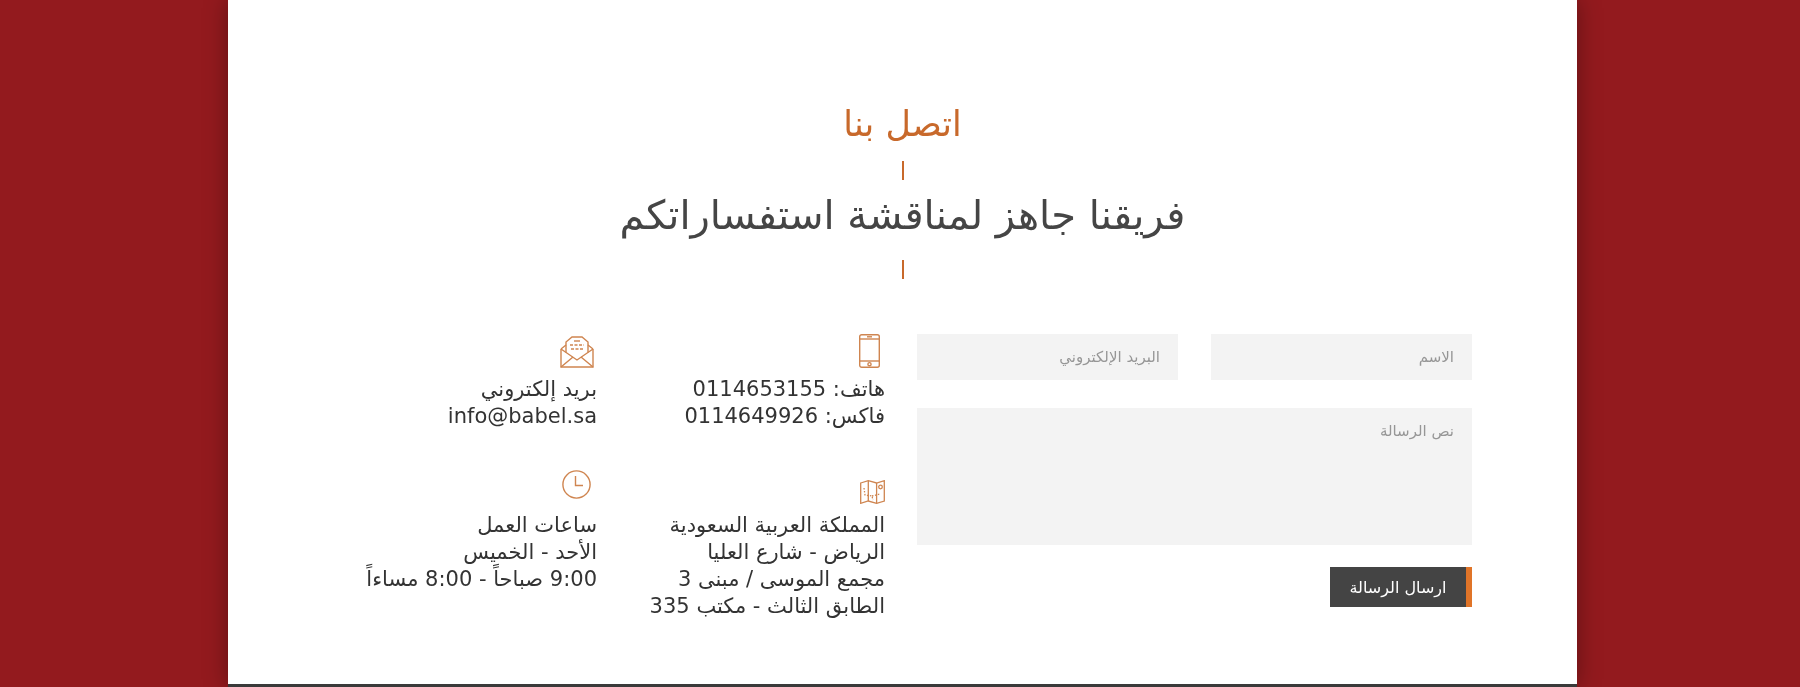 The image size is (1800, 687). Describe the element at coordinates (1341, 357) in the screenshot. I see `text-input-field: الاسم` at that location.